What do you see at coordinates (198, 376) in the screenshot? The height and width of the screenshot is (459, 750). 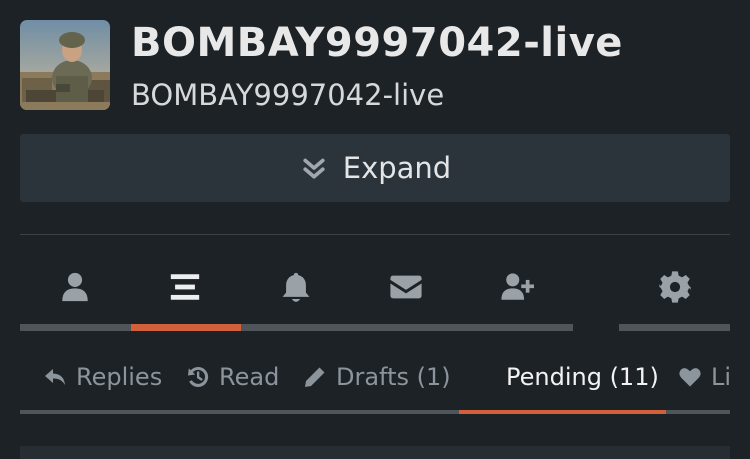 I see `history-icon` at bounding box center [198, 376].